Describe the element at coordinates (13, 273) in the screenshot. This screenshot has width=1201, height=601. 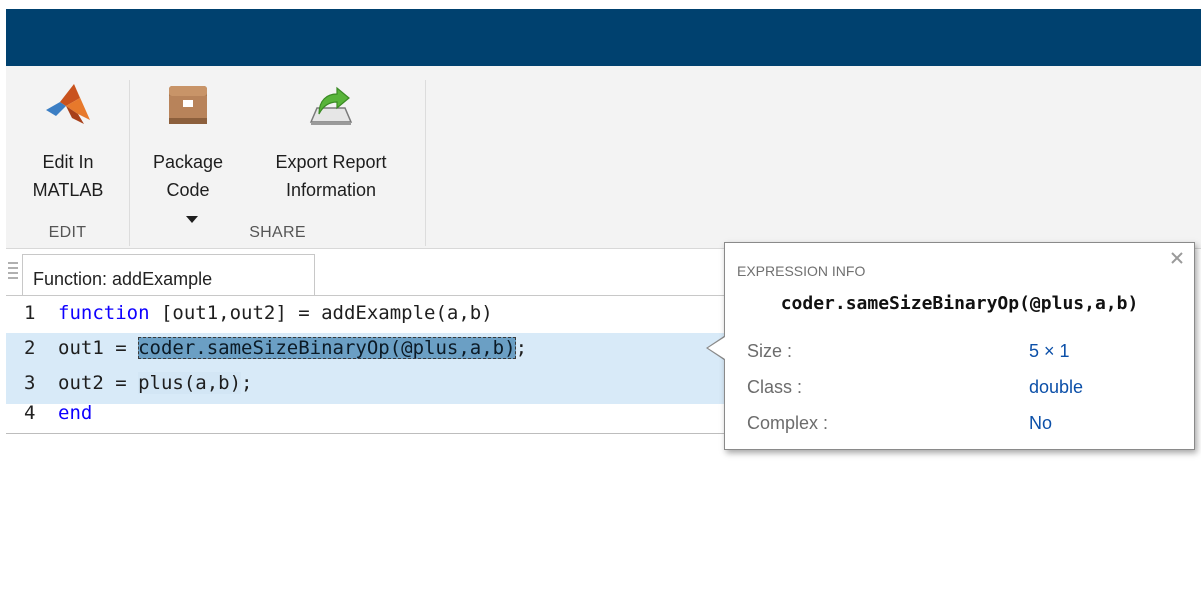
I see `panel-gripper` at that location.